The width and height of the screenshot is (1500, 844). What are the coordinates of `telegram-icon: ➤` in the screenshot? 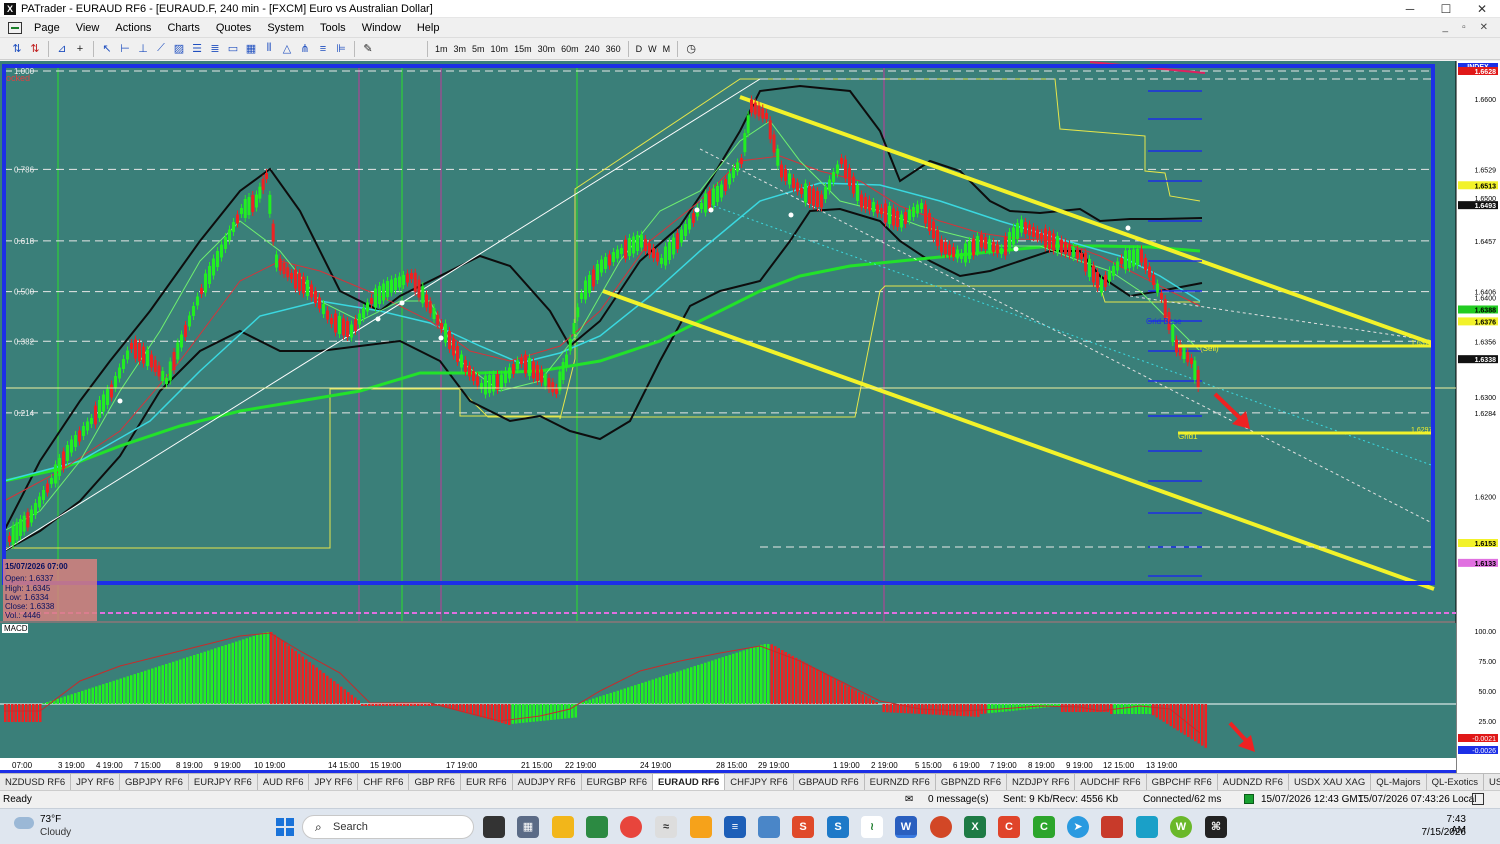 It's located at (1078, 827).